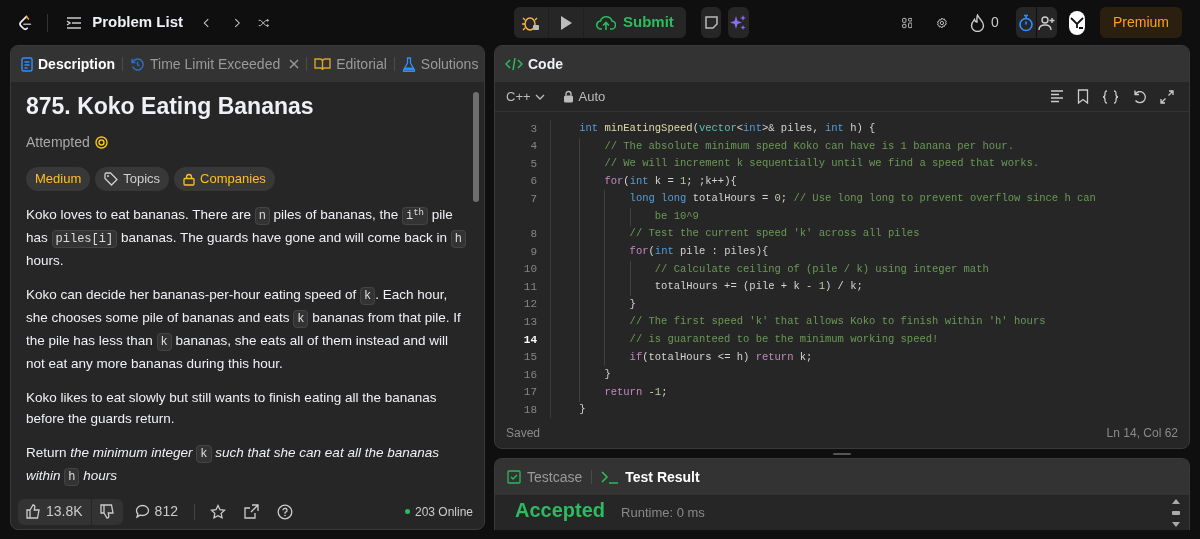 Image resolution: width=1200 pixels, height=539 pixels. What do you see at coordinates (514, 477) in the screenshot?
I see `checkbox-icon` at bounding box center [514, 477].